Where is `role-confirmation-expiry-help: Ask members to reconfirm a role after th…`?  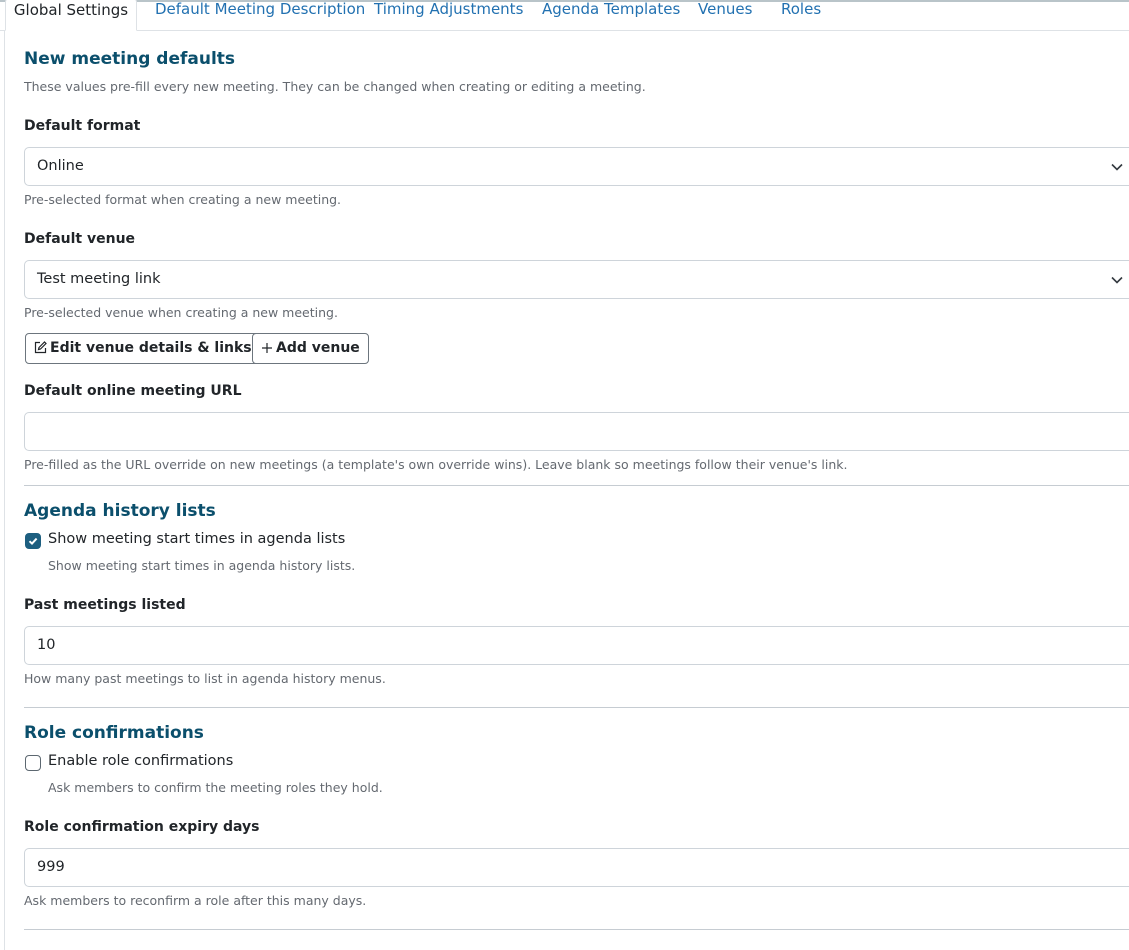
role-confirmation-expiry-help: Ask members to reconfirm a role after th… is located at coordinates (195, 900).